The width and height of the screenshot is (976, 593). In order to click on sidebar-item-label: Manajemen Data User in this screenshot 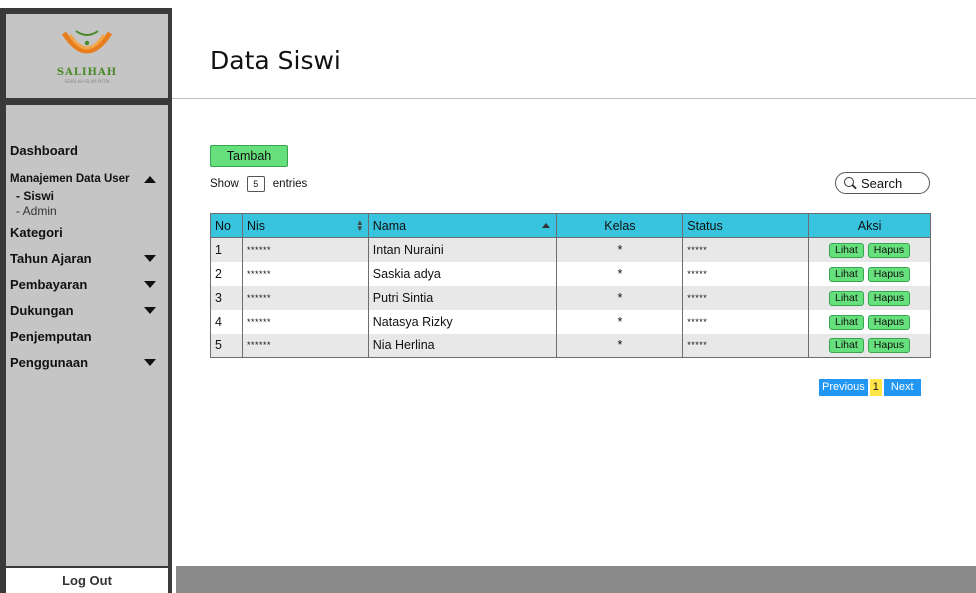, I will do `click(70, 179)`.